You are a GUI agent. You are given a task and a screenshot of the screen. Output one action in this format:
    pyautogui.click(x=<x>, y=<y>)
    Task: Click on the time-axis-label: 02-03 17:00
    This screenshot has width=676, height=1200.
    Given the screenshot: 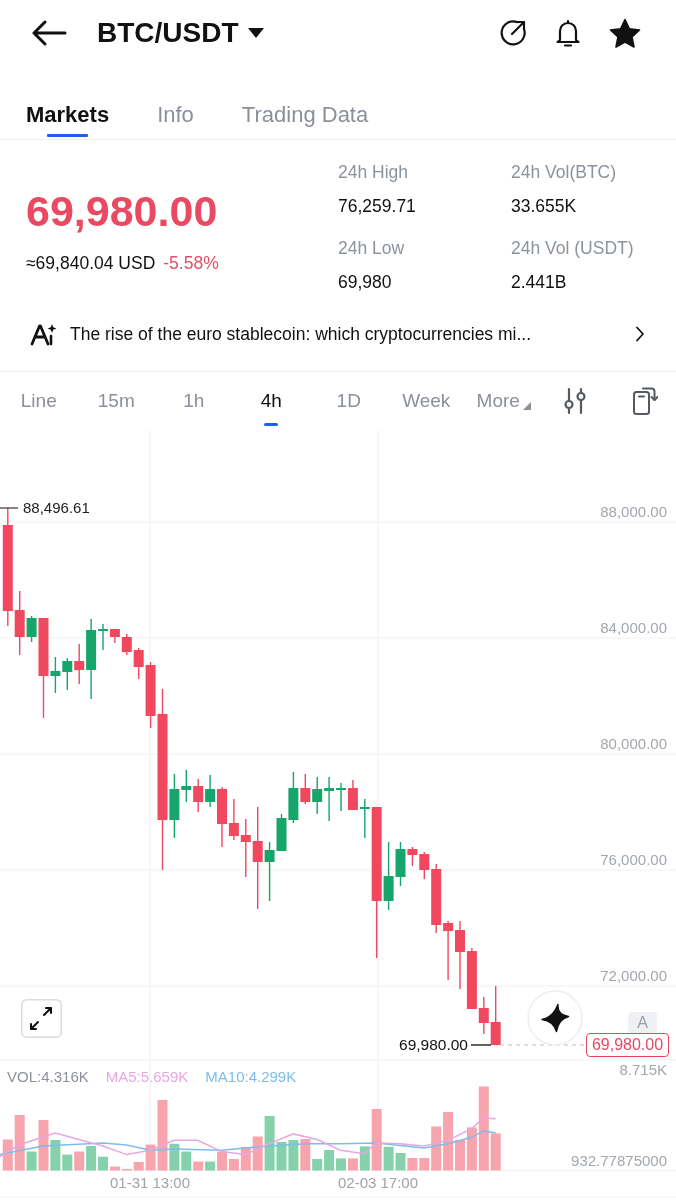 What is the action you would take?
    pyautogui.click(x=378, y=1183)
    